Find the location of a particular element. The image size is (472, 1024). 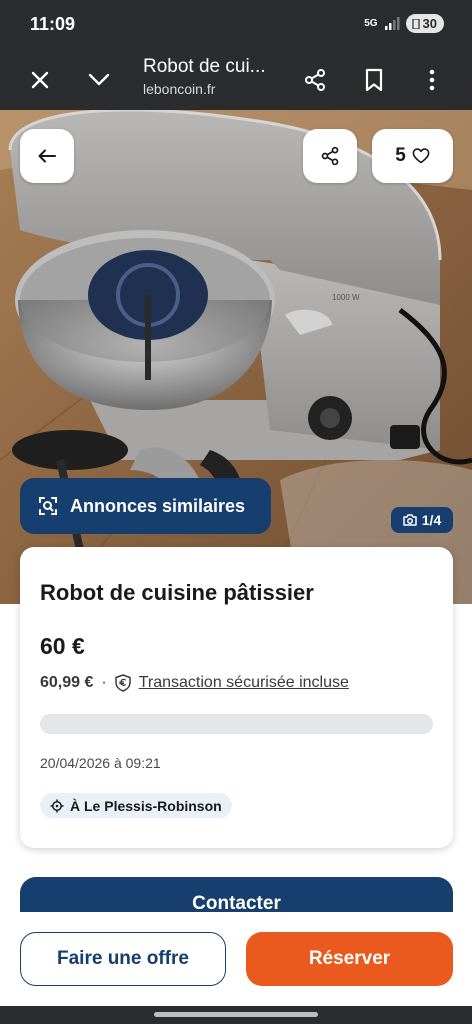

location-badge: À Le Plessis-Robinson is located at coordinates (136, 805).